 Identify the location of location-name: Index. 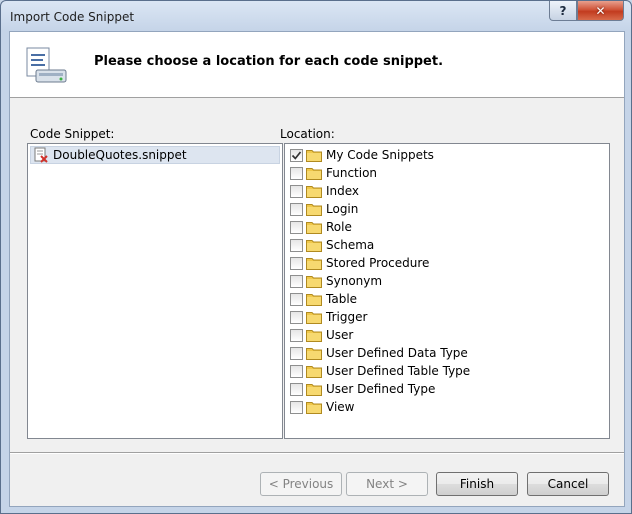
(343, 191).